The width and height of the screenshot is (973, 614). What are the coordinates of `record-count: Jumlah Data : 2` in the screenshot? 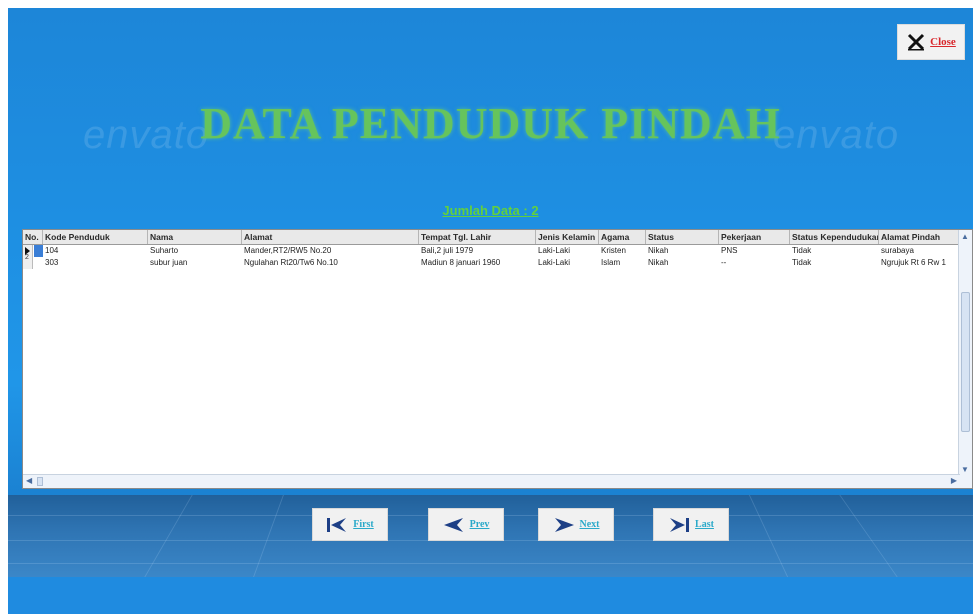 It's located at (490, 210).